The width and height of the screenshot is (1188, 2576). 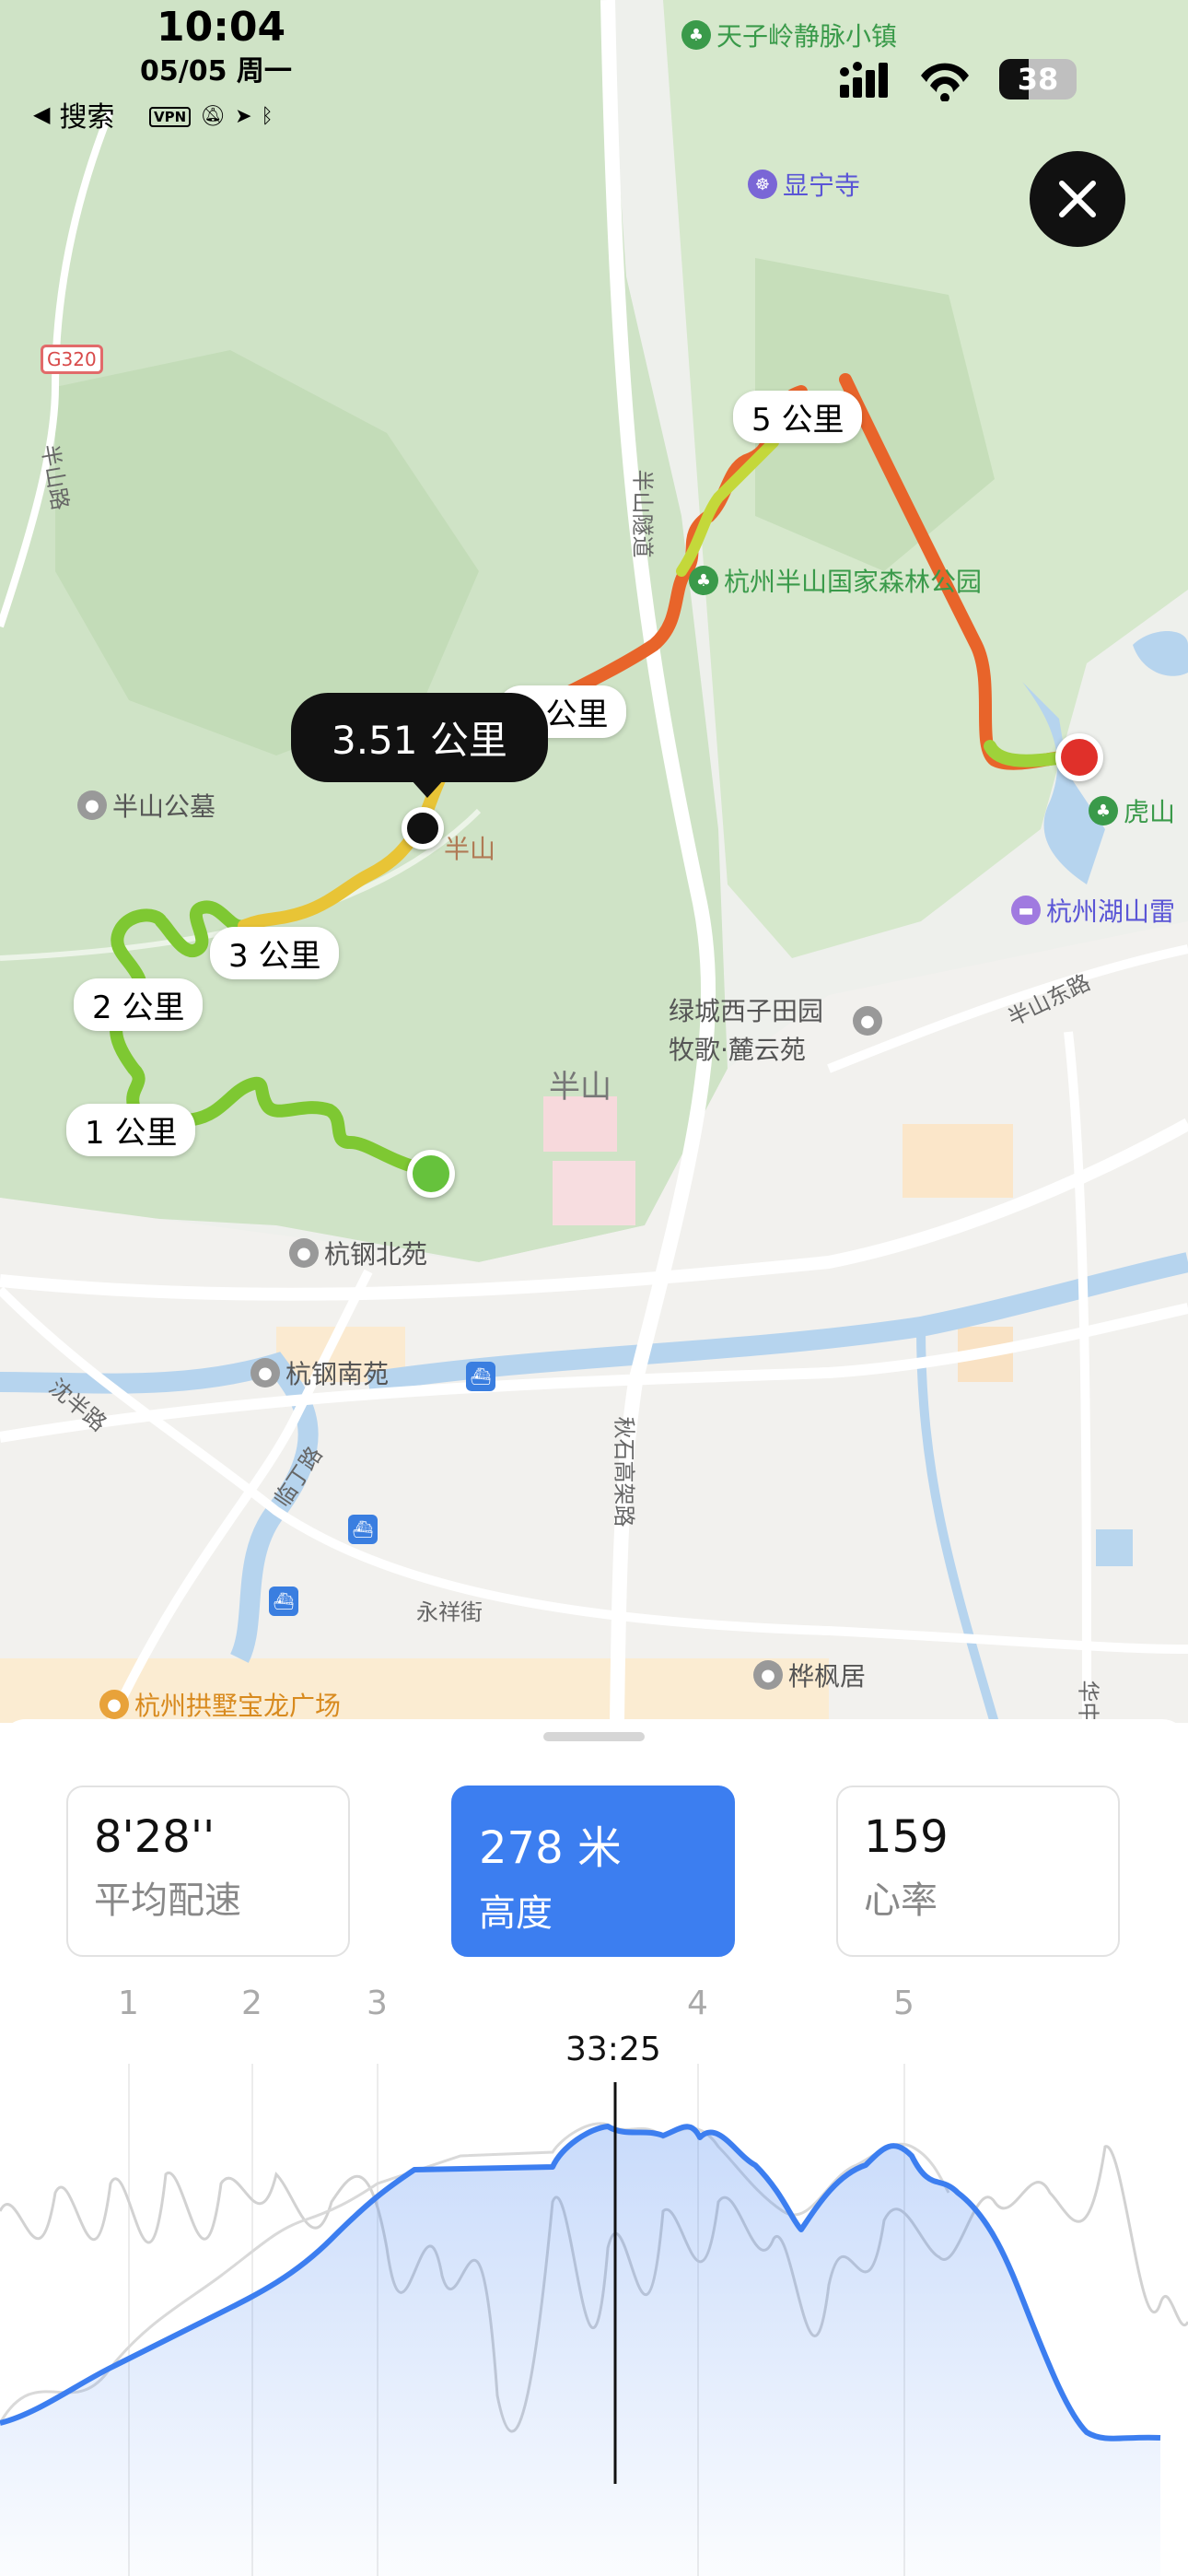 I want to click on stat-card-elevation: 278 米 高度, so click(x=593, y=1871).